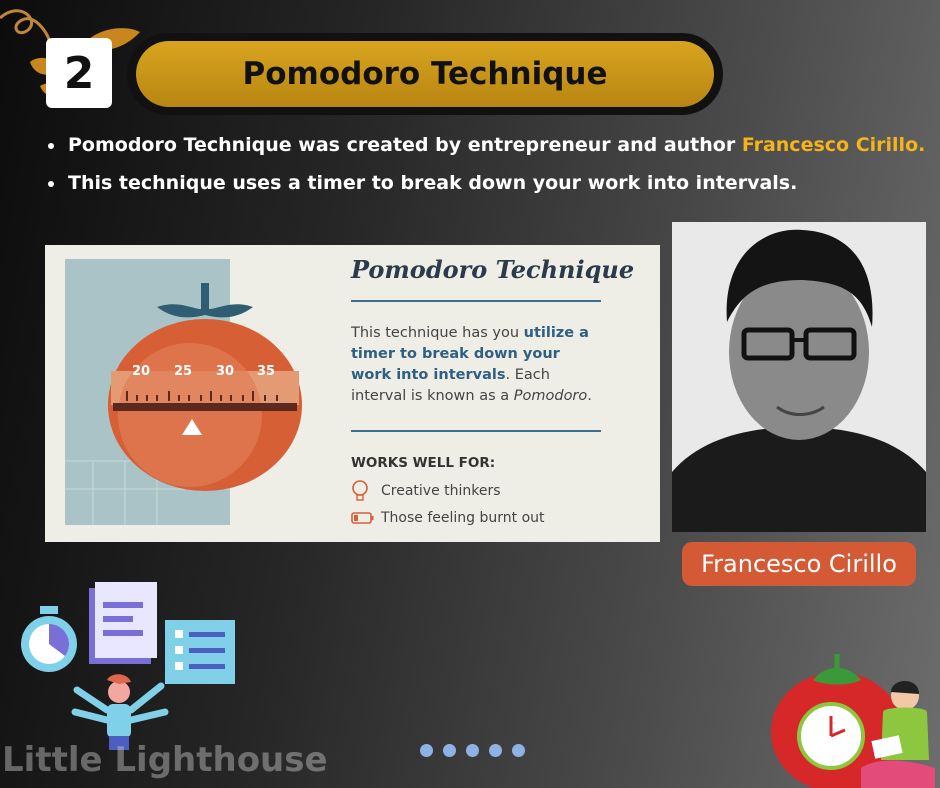 This screenshot has height=788, width=940. What do you see at coordinates (120, 712) in the screenshot?
I see `juggling-person-icon` at bounding box center [120, 712].